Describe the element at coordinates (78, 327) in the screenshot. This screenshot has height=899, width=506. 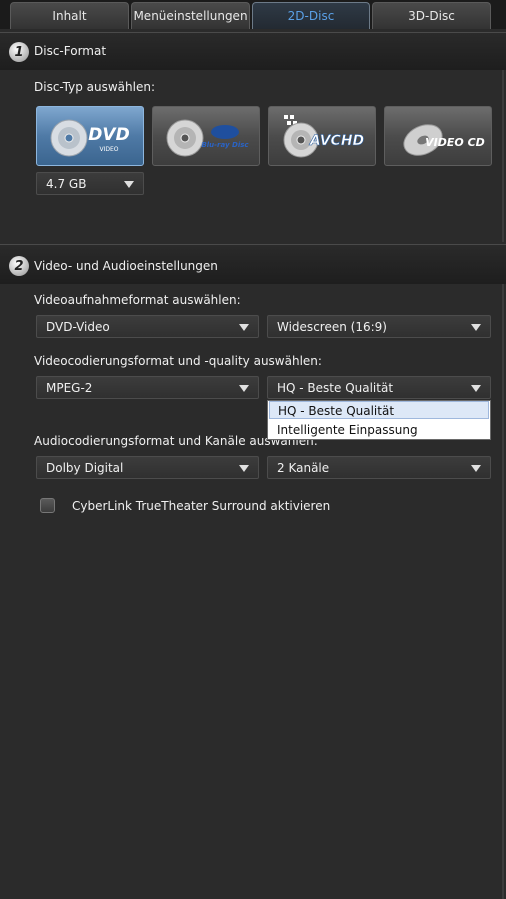
I see `dropdown-value: DVD-Video` at that location.